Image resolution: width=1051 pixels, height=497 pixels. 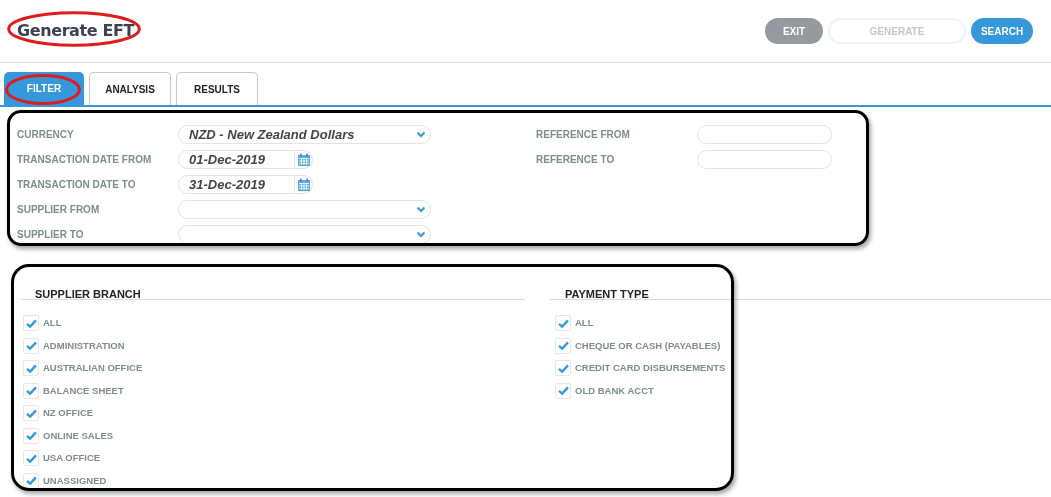 What do you see at coordinates (130, 88) in the screenshot?
I see `tab: ANALYSIS` at bounding box center [130, 88].